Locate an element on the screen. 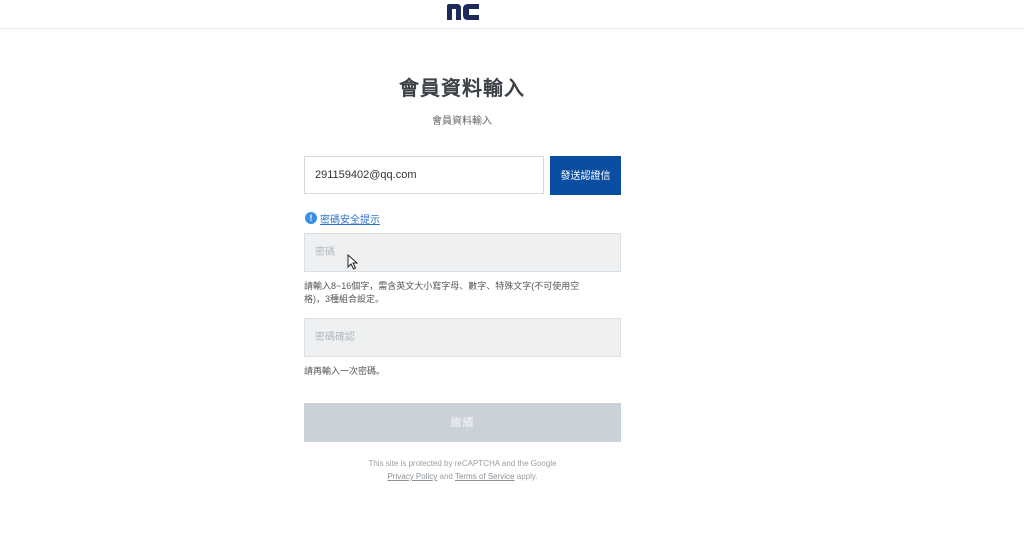 Image resolution: width=1024 pixels, height=558 pixels. info-icon: ! is located at coordinates (311, 218).